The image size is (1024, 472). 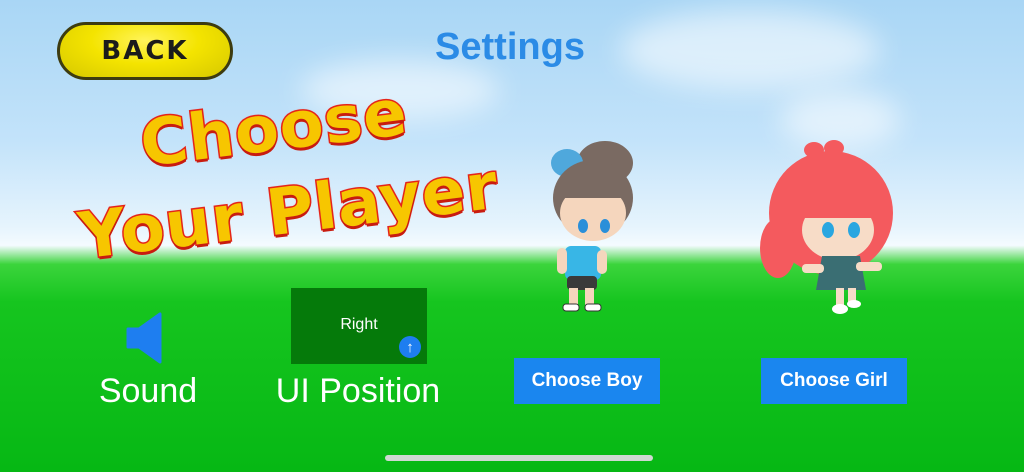 What do you see at coordinates (148, 391) in the screenshot?
I see `sound-label: Sound` at bounding box center [148, 391].